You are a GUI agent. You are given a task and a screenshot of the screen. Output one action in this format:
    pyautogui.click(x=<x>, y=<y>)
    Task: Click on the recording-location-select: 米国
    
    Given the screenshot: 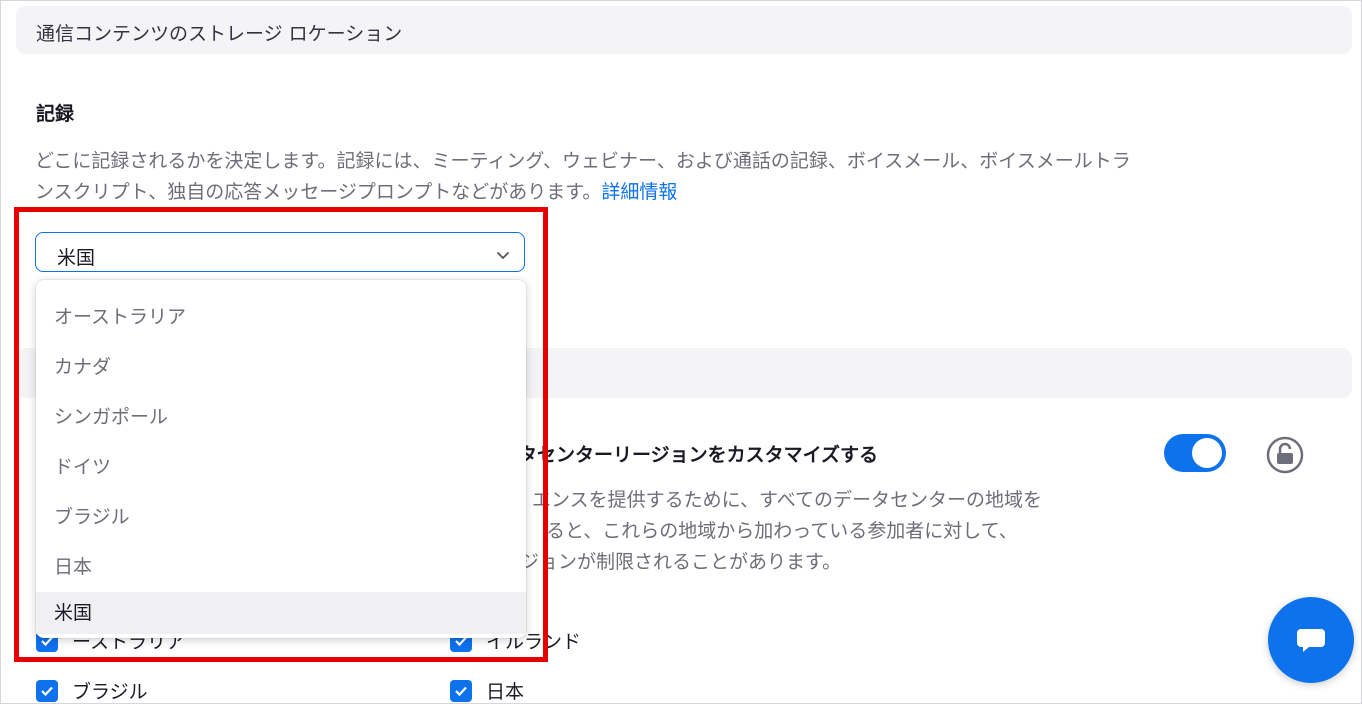 What is the action you would take?
    pyautogui.click(x=280, y=252)
    